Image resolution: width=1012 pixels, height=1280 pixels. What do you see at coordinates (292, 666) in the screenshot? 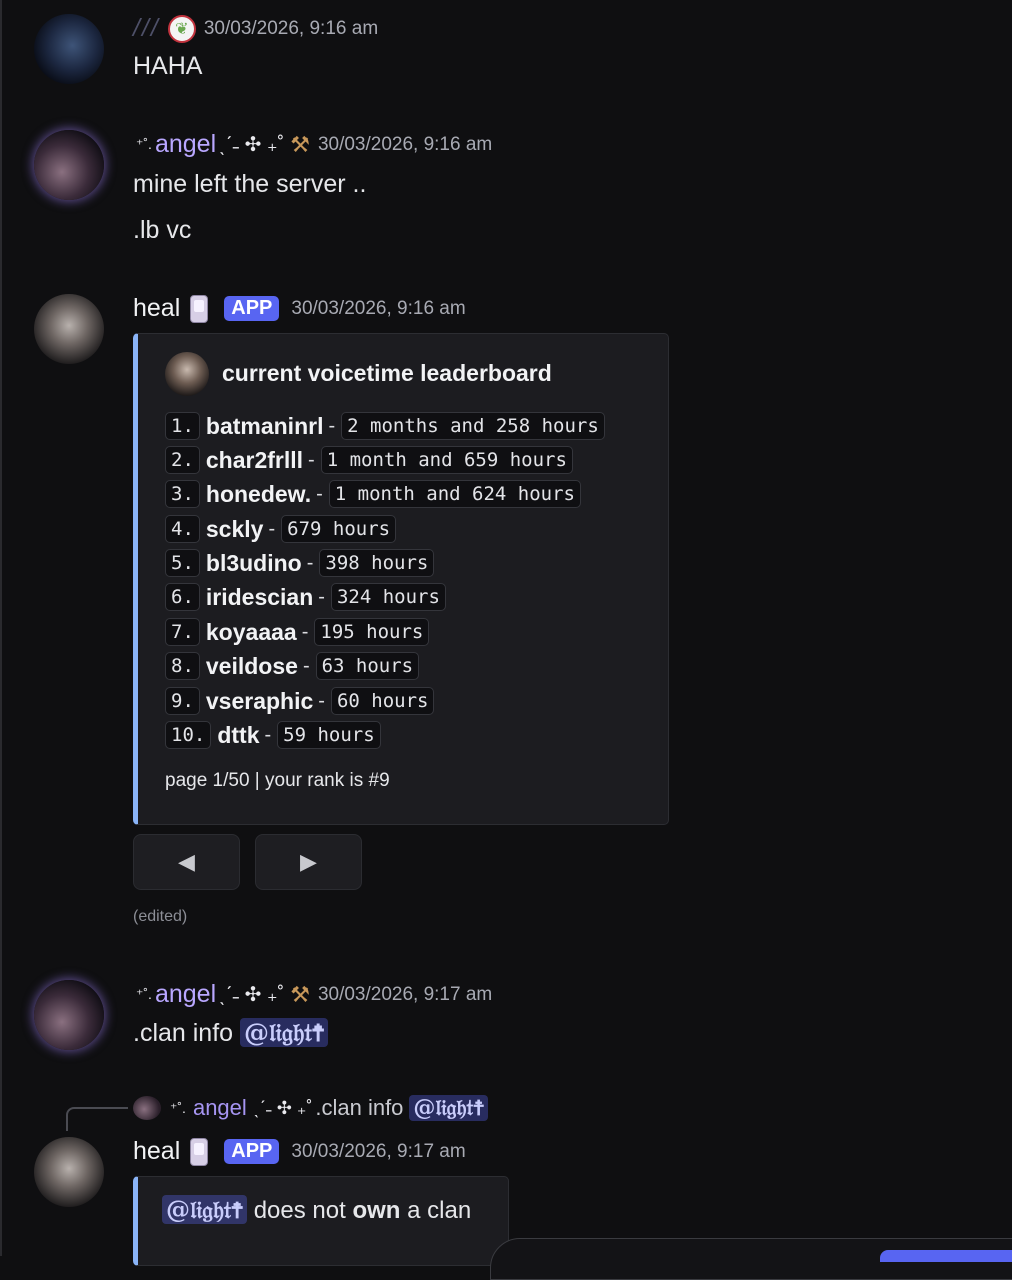
I see `leaderboard-row: 8. veildose - 63 hours` at bounding box center [292, 666].